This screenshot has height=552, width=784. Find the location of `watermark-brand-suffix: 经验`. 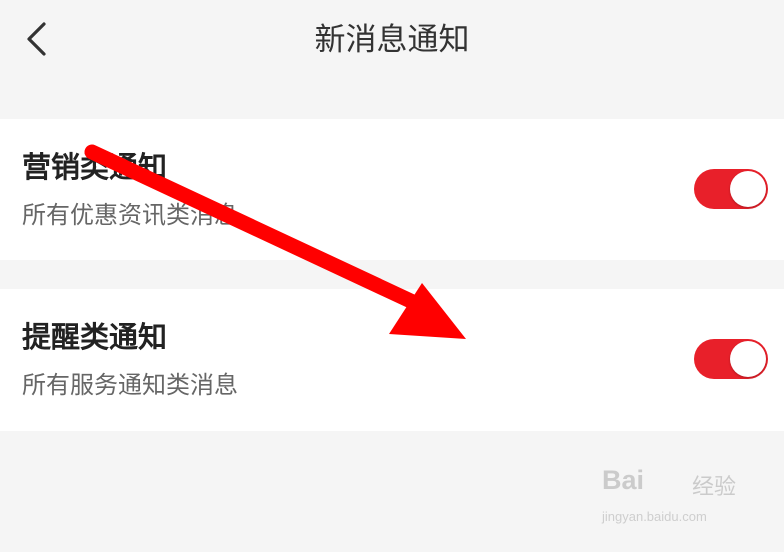

watermark-brand-suffix: 经验 is located at coordinates (714, 487).